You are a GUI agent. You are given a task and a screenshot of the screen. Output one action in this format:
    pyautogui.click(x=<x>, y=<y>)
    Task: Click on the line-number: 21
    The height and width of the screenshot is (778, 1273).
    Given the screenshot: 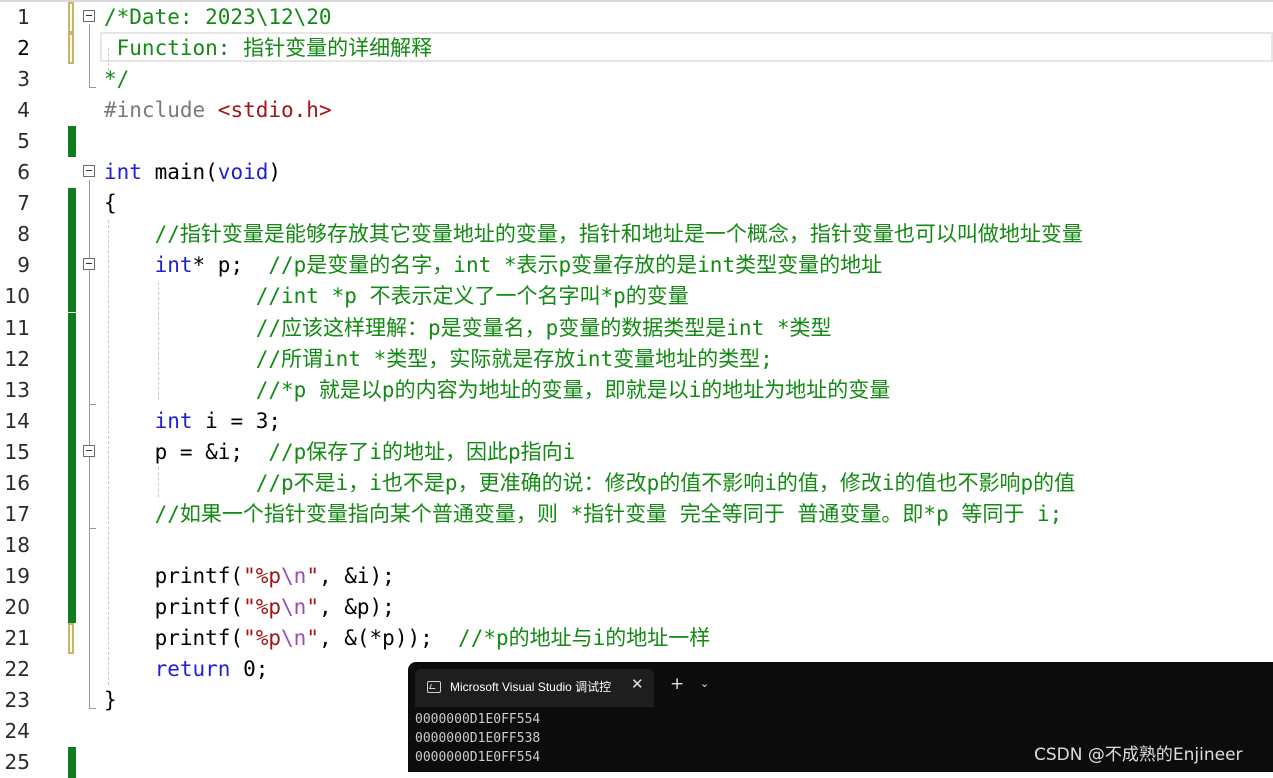 What is the action you would take?
    pyautogui.click(x=17, y=638)
    